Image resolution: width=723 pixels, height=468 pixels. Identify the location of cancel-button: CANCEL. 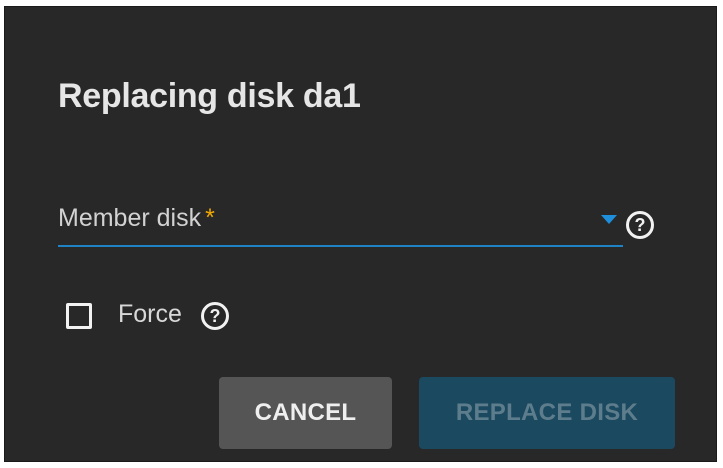
(305, 413).